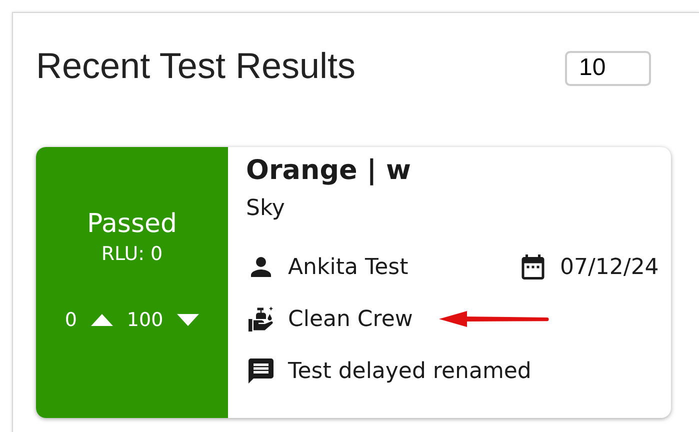 The image size is (699, 432). What do you see at coordinates (70, 320) in the screenshot?
I see `low-limit: 0` at bounding box center [70, 320].